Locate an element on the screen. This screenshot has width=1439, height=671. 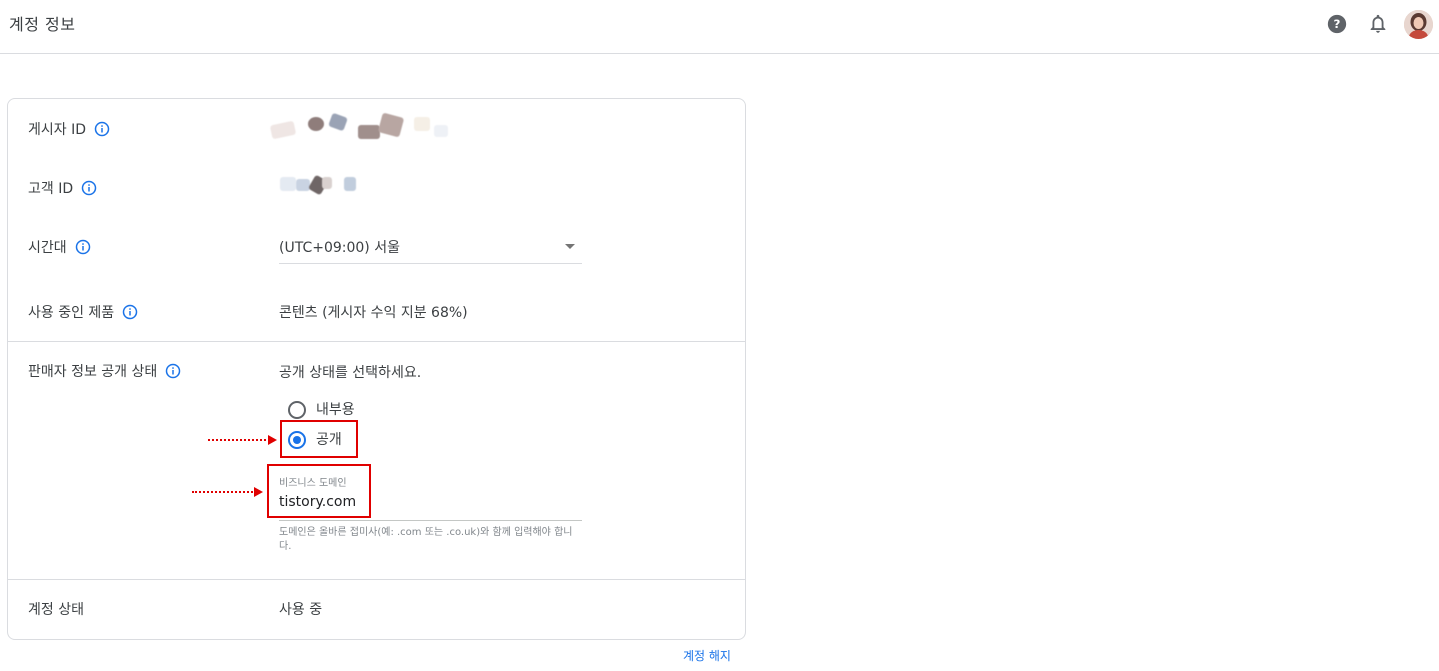
close-account-link: 계정 해지 is located at coordinates (707, 655).